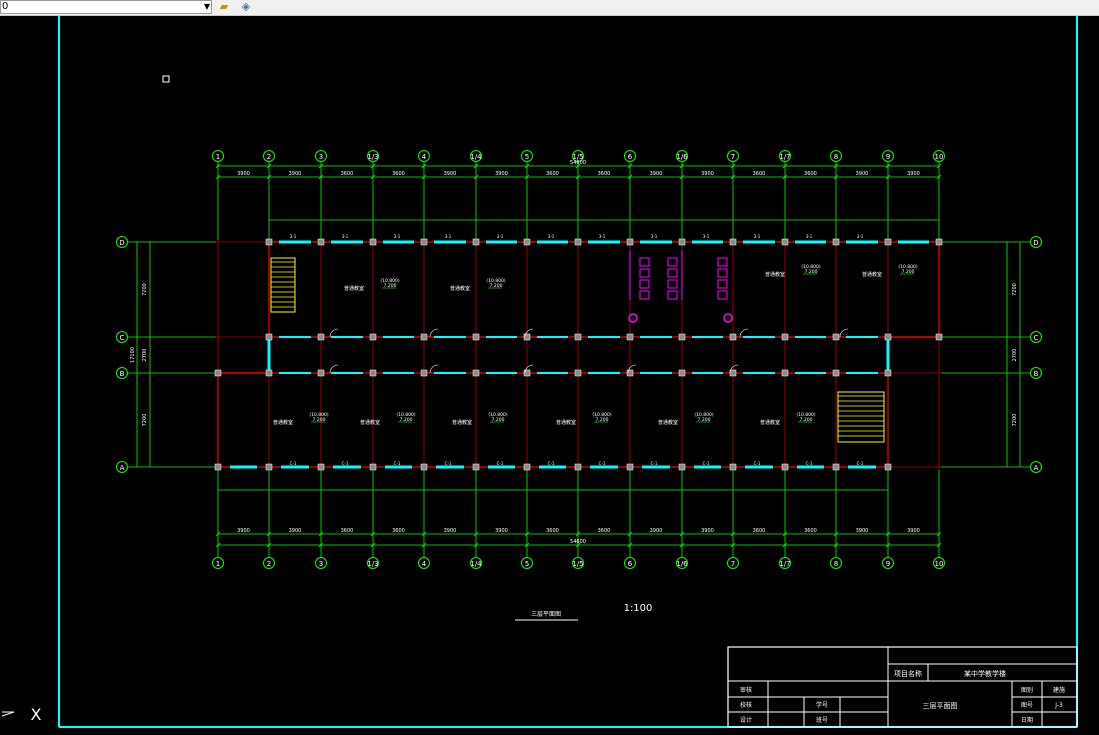 Image resolution: width=1099 pixels, height=735 pixels. Describe the element at coordinates (861, 417) in the screenshot. I see `stair-right` at that location.